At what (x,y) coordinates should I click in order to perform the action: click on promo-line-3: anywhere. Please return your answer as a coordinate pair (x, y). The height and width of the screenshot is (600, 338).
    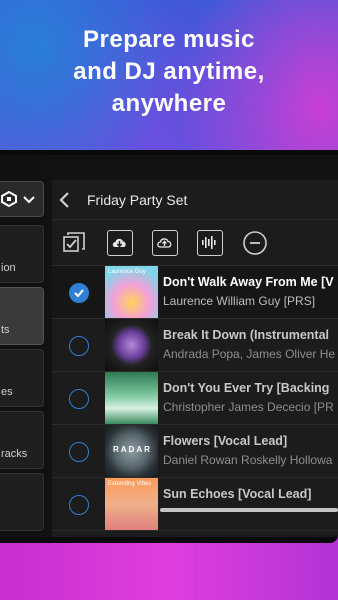
    Looking at the image, I should click on (169, 103).